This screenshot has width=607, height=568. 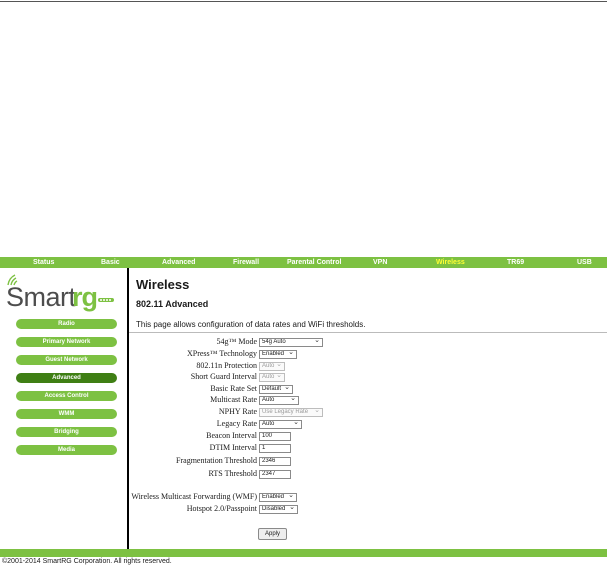 What do you see at coordinates (275, 448) in the screenshot?
I see `input-dtim-interval: 1` at bounding box center [275, 448].